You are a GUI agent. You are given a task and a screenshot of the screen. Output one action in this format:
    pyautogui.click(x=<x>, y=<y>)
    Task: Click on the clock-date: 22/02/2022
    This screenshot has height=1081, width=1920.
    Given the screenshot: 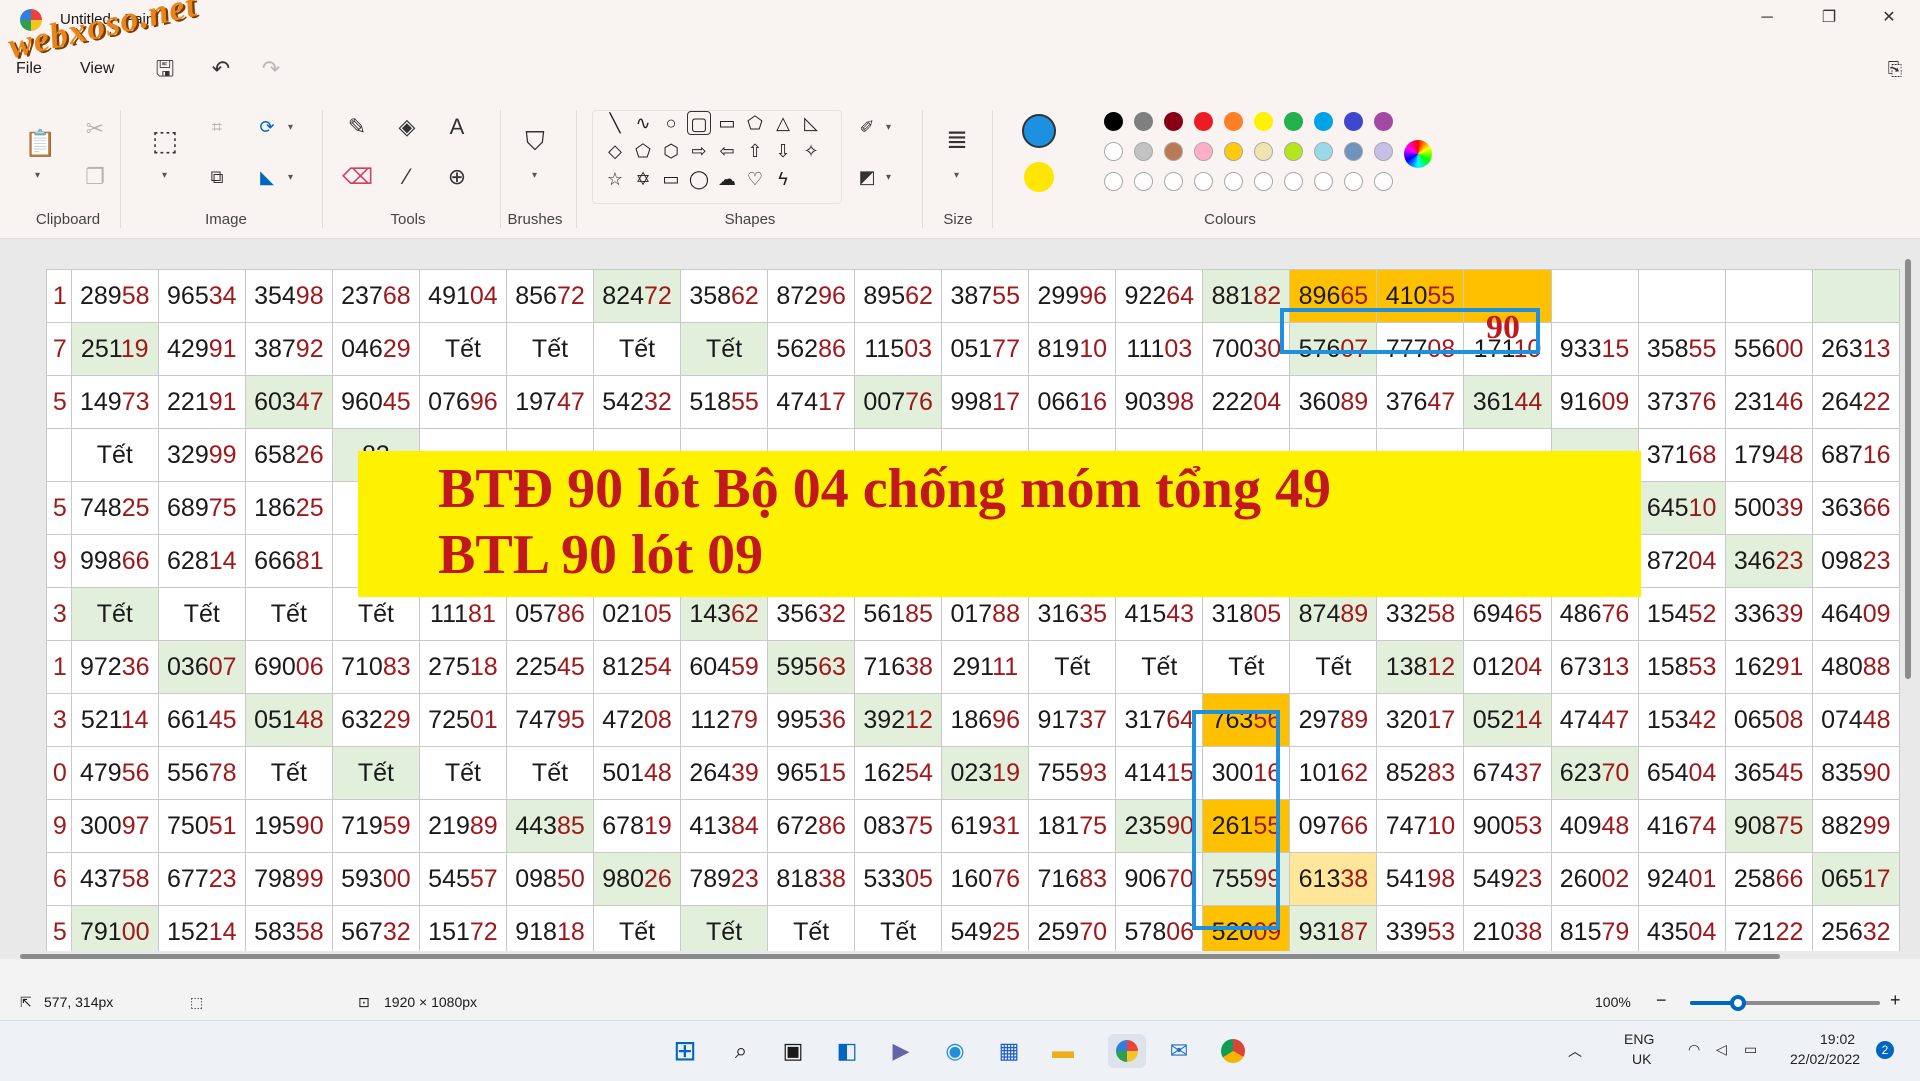 What is the action you would take?
    pyautogui.click(x=1825, y=1059)
    